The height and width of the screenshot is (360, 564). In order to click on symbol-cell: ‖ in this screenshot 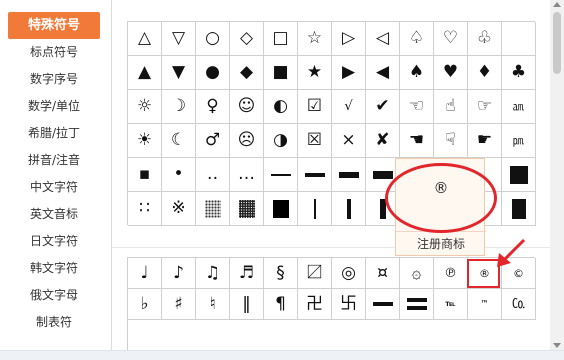, I will do `click(247, 304)`.